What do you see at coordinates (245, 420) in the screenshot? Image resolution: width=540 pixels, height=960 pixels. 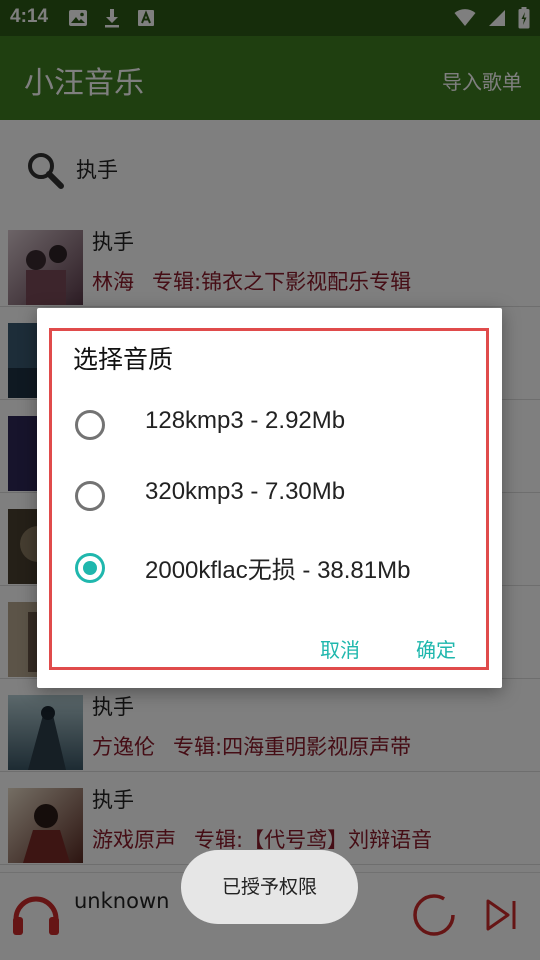 I see `quality-option-label: 128kmp3 - 2.92Mb` at bounding box center [245, 420].